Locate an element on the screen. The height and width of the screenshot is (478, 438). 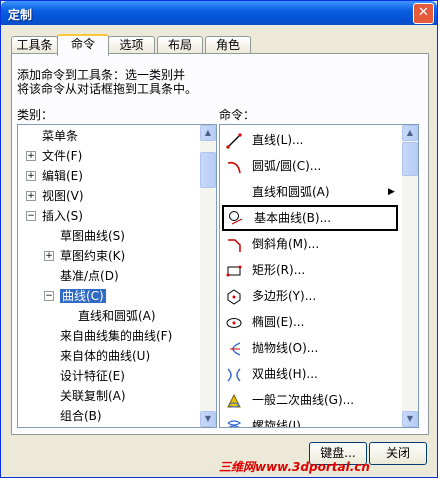
category-item: 菜单条 is located at coordinates (60, 136).